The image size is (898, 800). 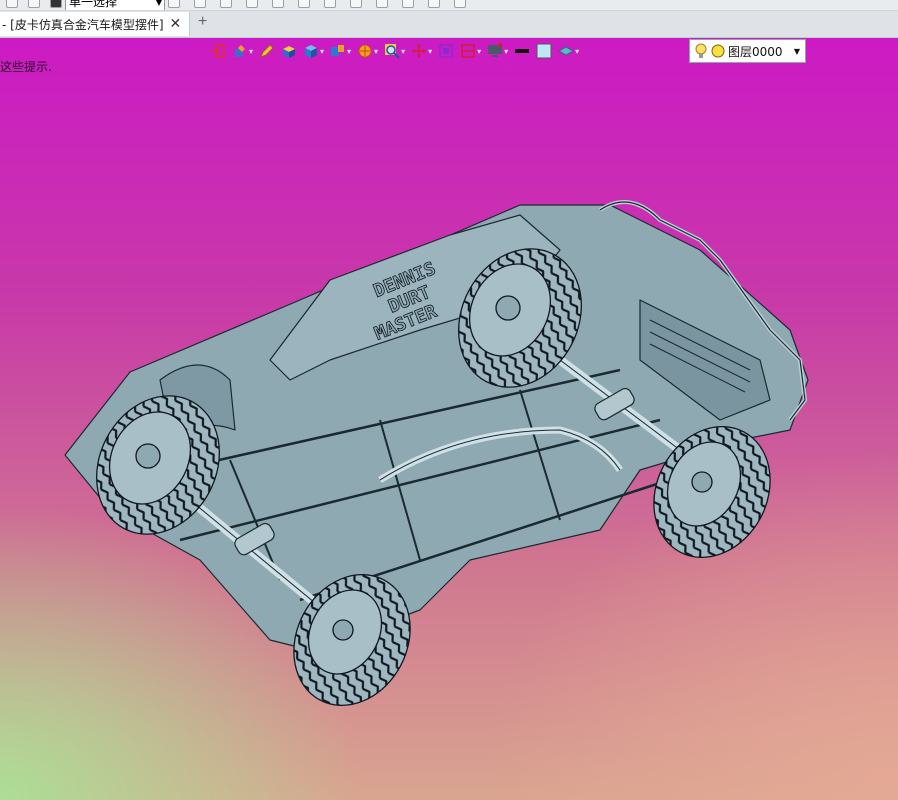 I want to click on selection-mode-value: 单一选择, so click(x=93, y=4).